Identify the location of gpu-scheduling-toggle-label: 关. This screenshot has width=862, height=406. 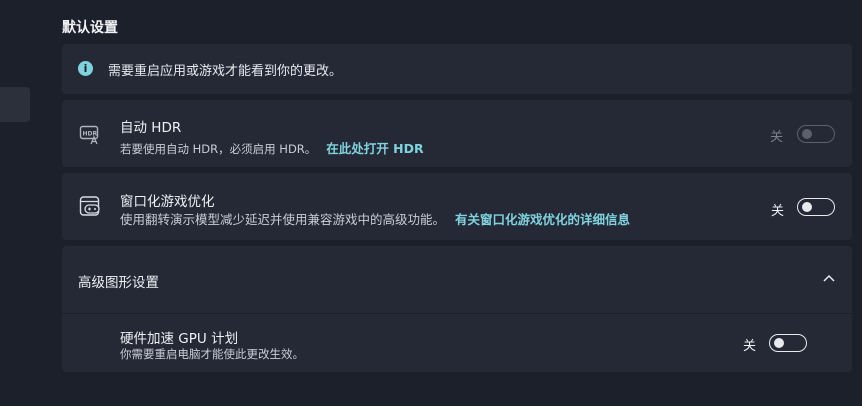
(750, 346).